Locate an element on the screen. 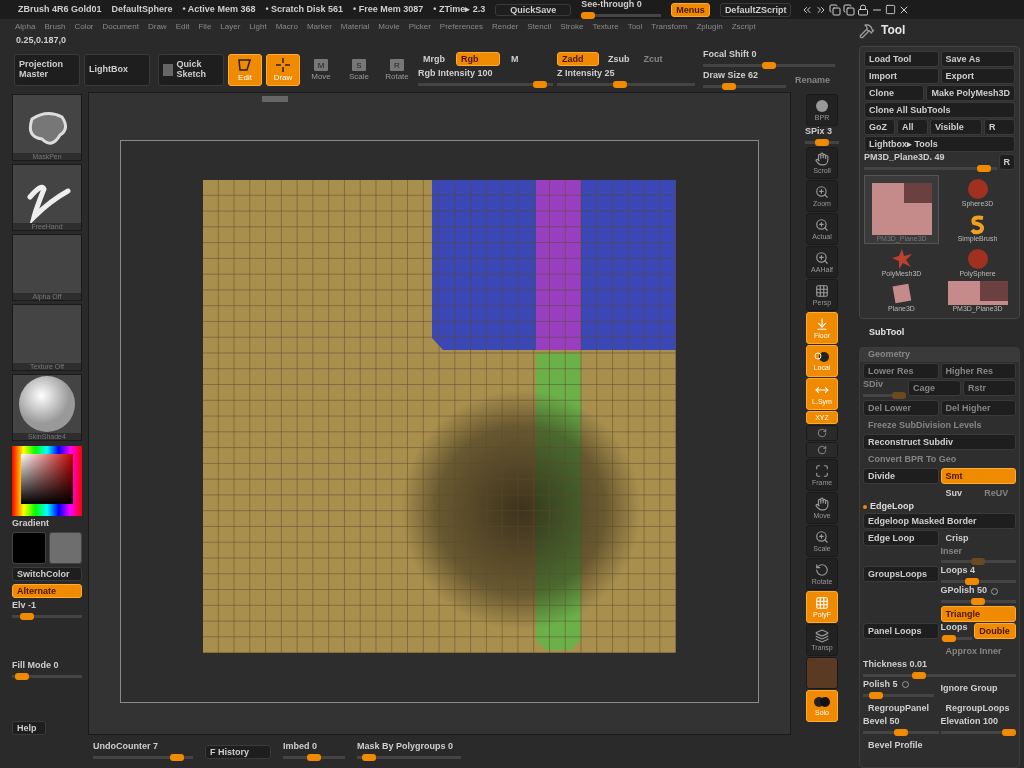  menu-item: Stencil is located at coordinates (539, 26).